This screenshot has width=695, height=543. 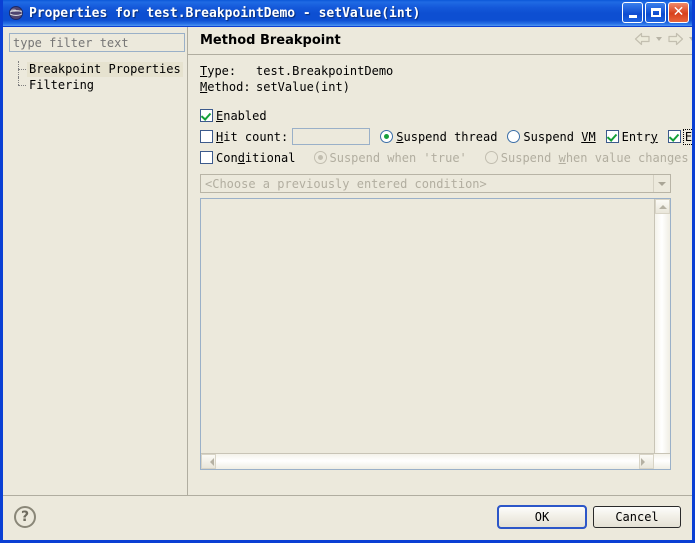 I want to click on scroll-up-icon, so click(x=662, y=206).